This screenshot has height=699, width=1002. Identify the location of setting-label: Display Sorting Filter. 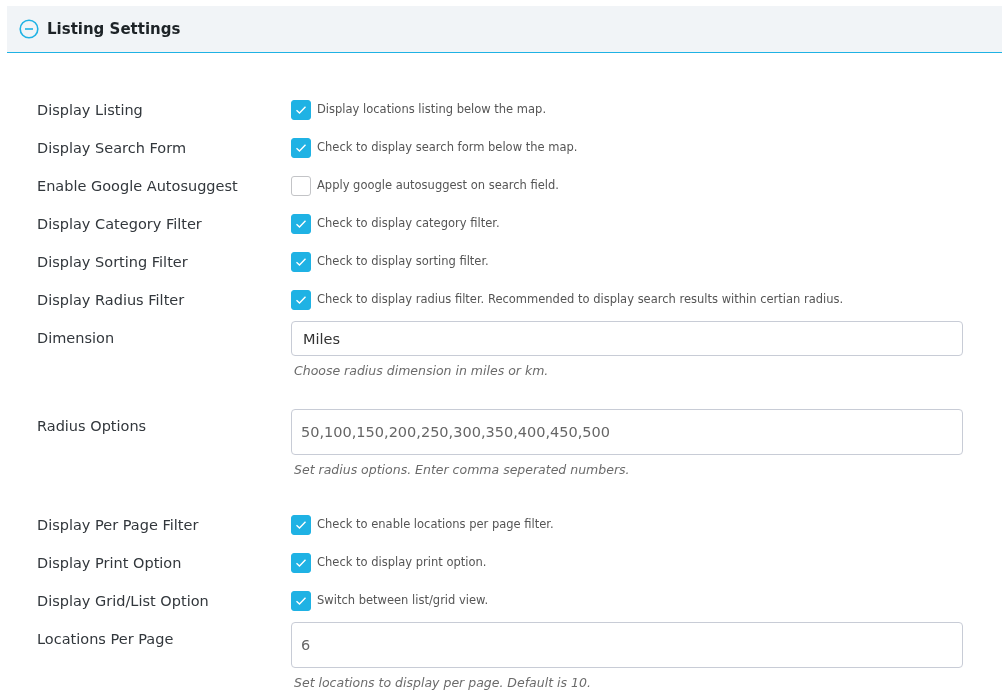
(113, 262).